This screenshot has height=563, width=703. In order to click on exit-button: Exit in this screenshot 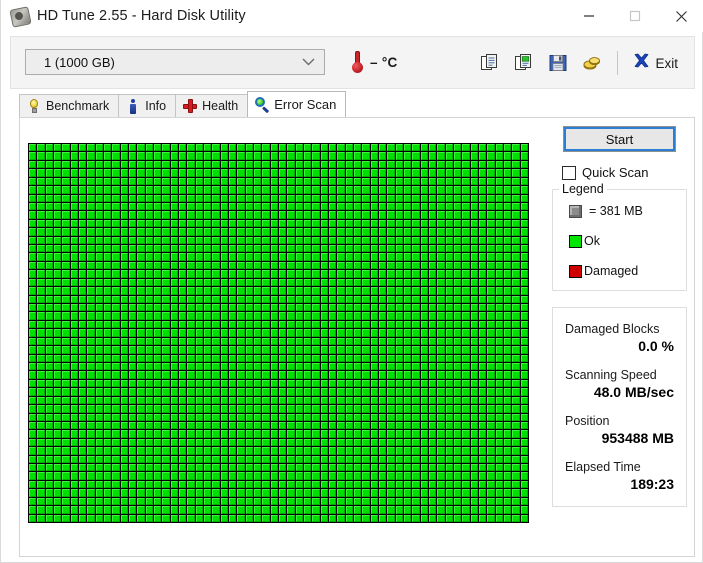, I will do `click(657, 63)`.